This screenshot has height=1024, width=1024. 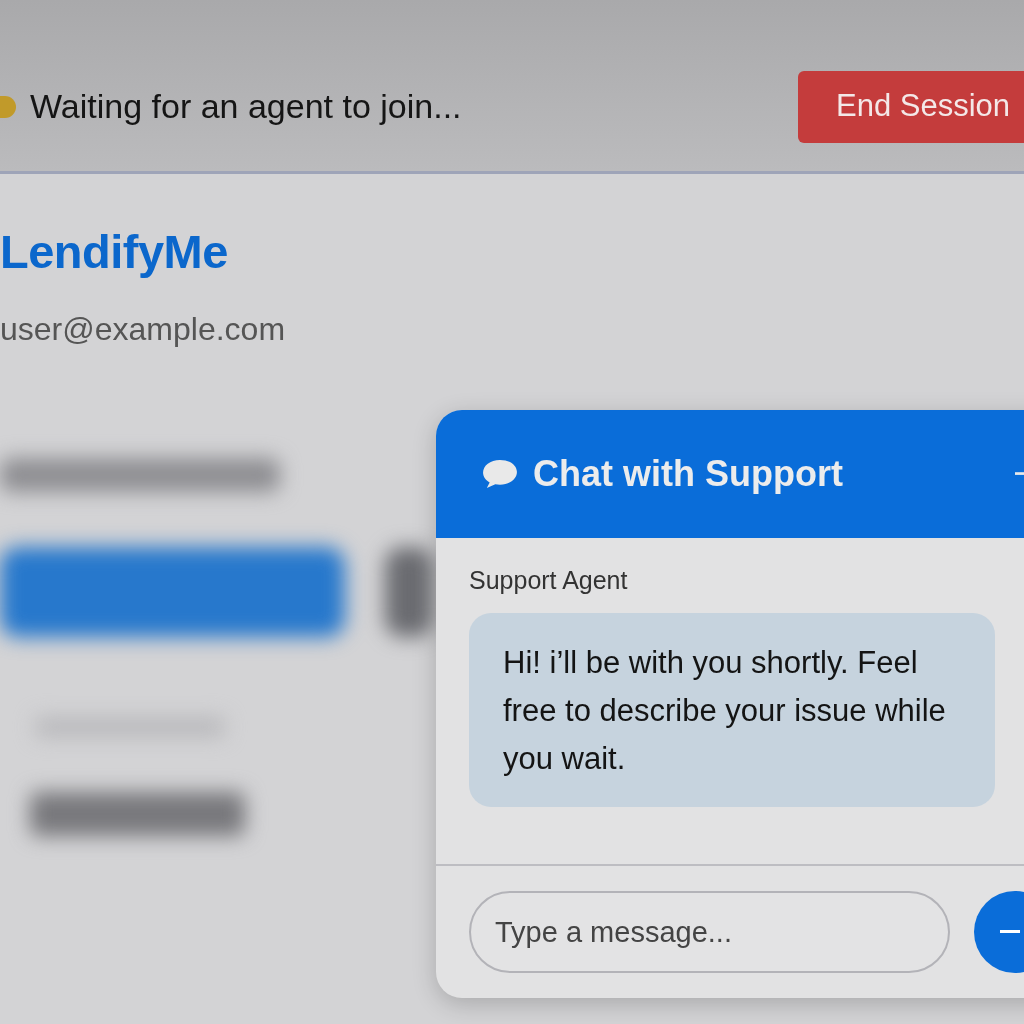 I want to click on sender-name: Support Agent, so click(x=549, y=580).